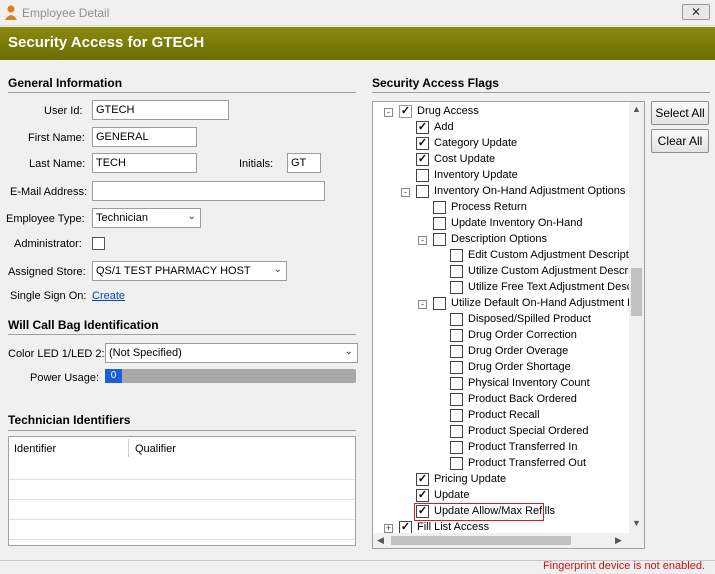 Image resolution: width=715 pixels, height=574 pixels. What do you see at coordinates (696, 12) in the screenshot?
I see `close-button: ✕` at bounding box center [696, 12].